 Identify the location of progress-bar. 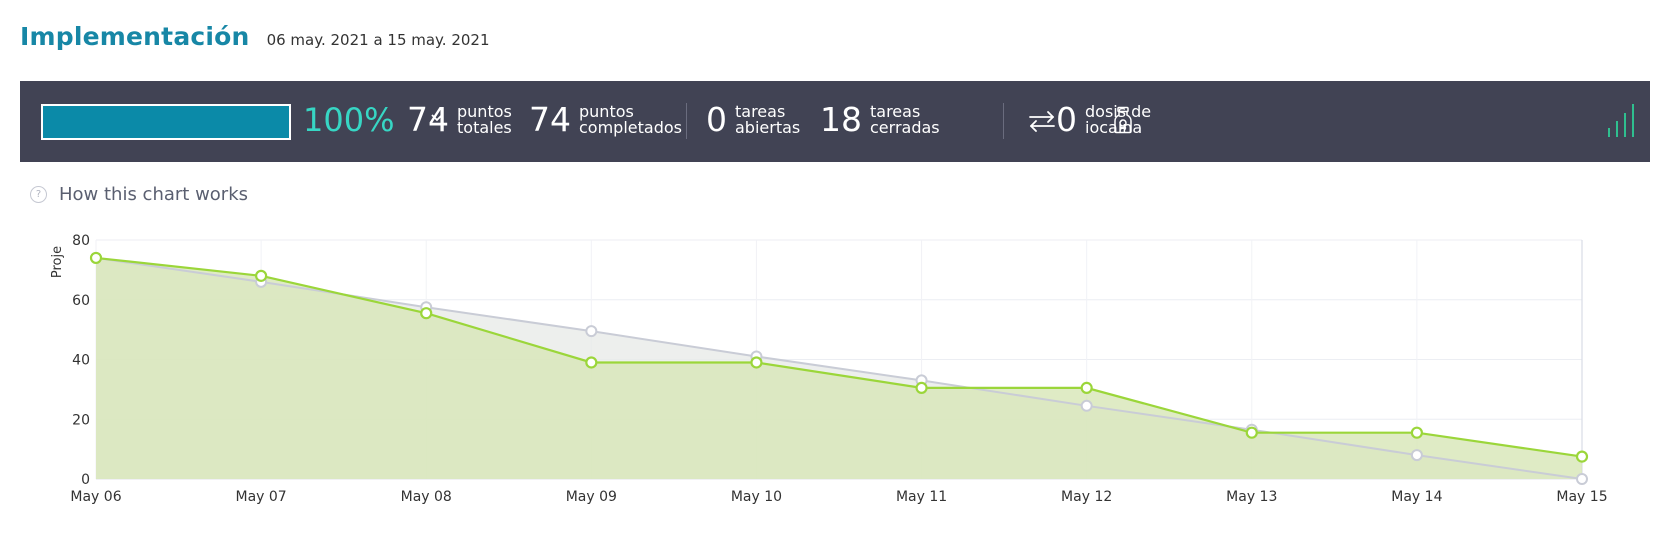
(166, 122).